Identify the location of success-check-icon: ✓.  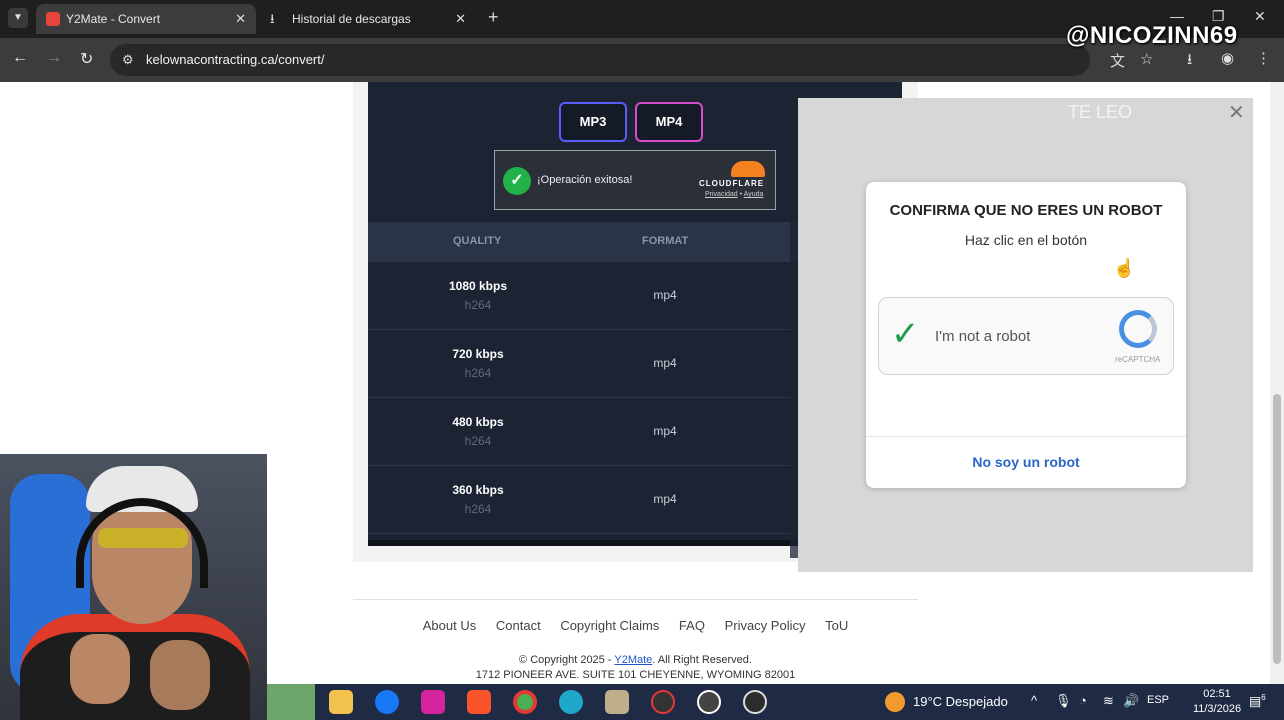
(517, 181).